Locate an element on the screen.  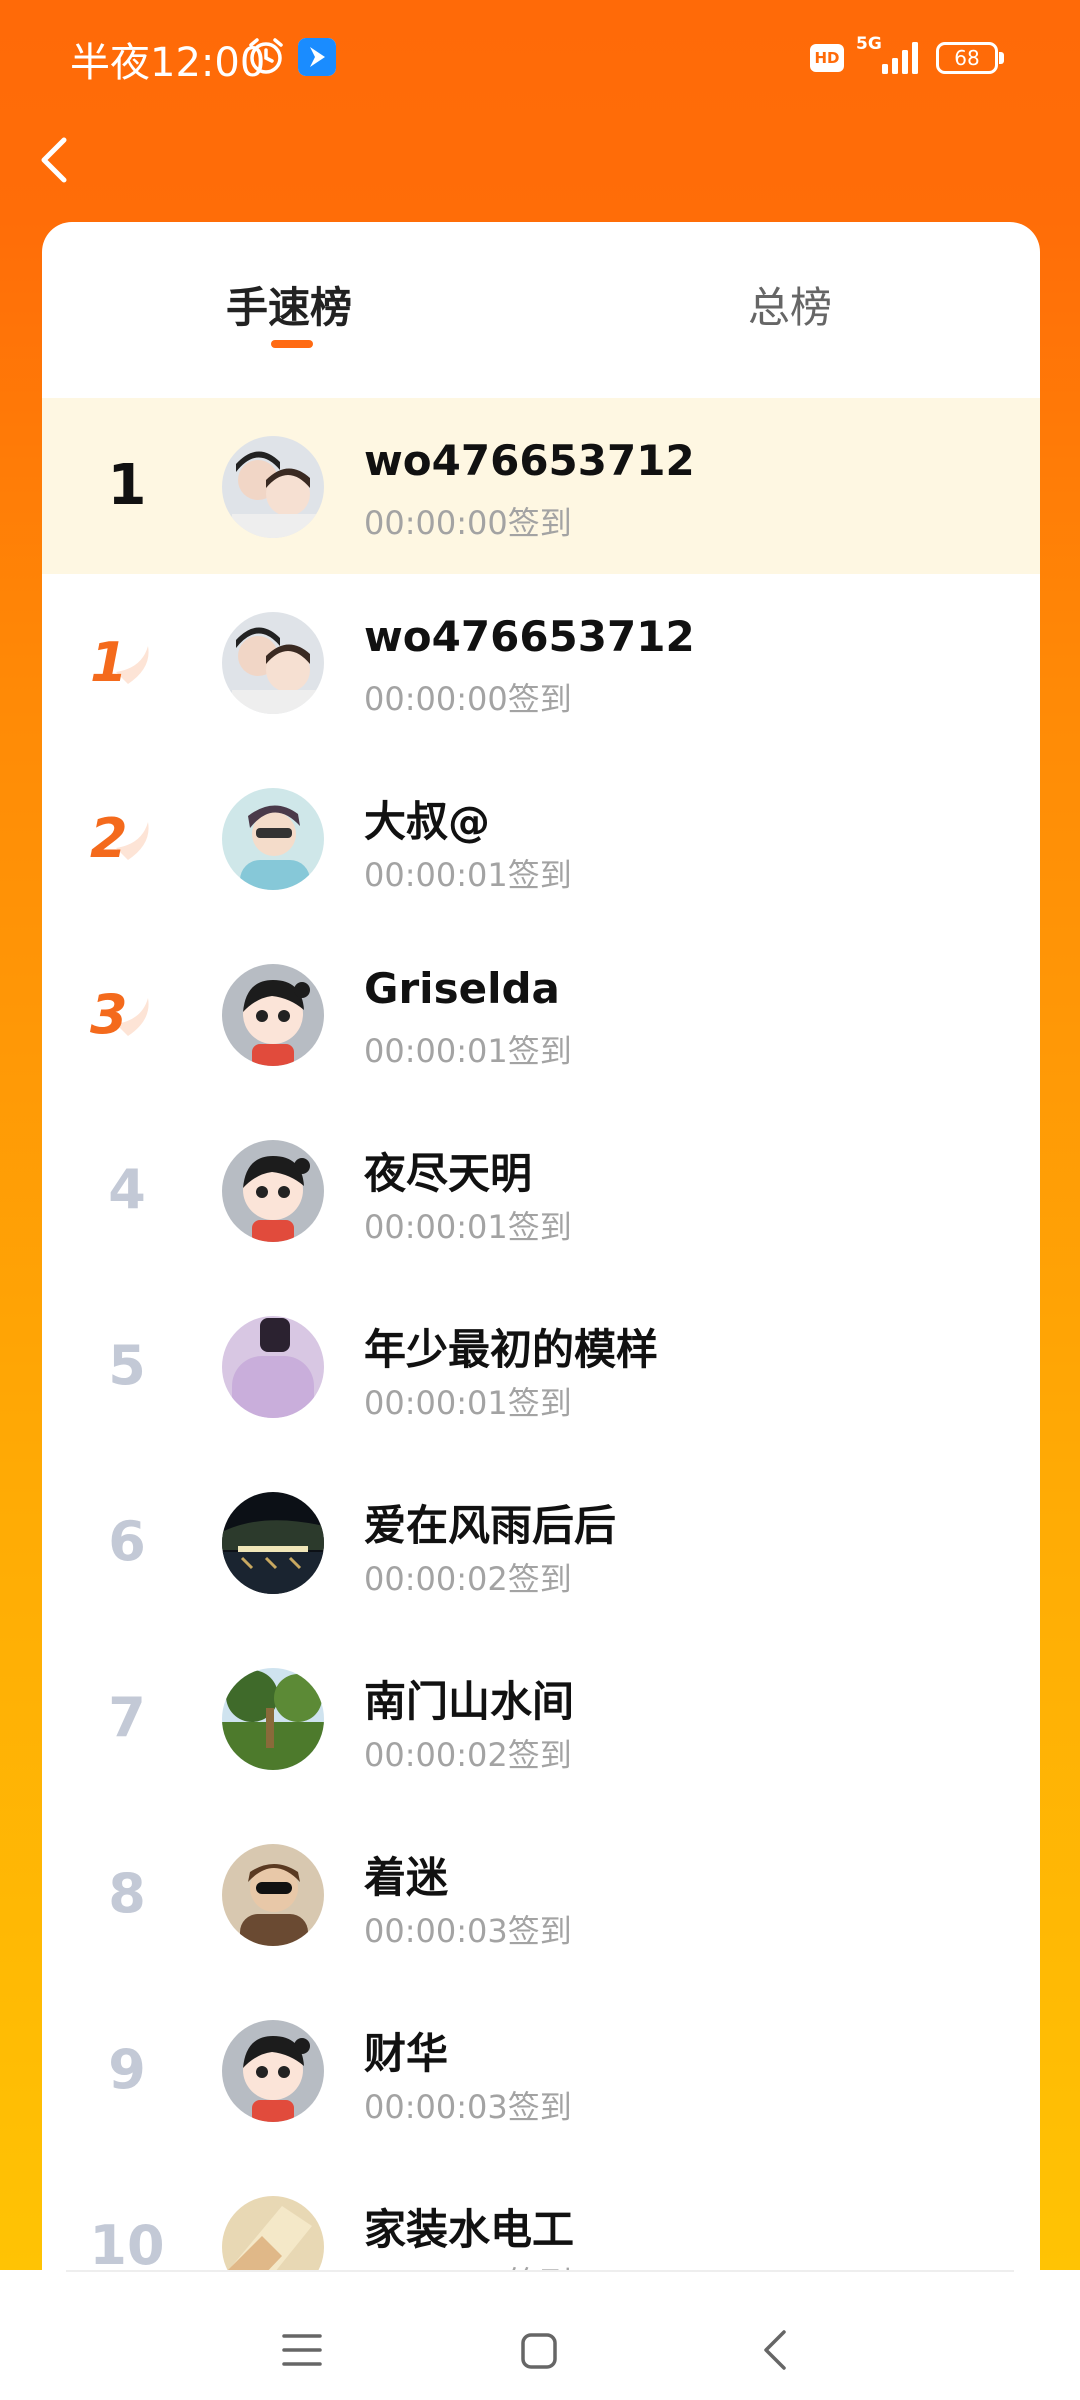
rank-number: 10 is located at coordinates (127, 2243).